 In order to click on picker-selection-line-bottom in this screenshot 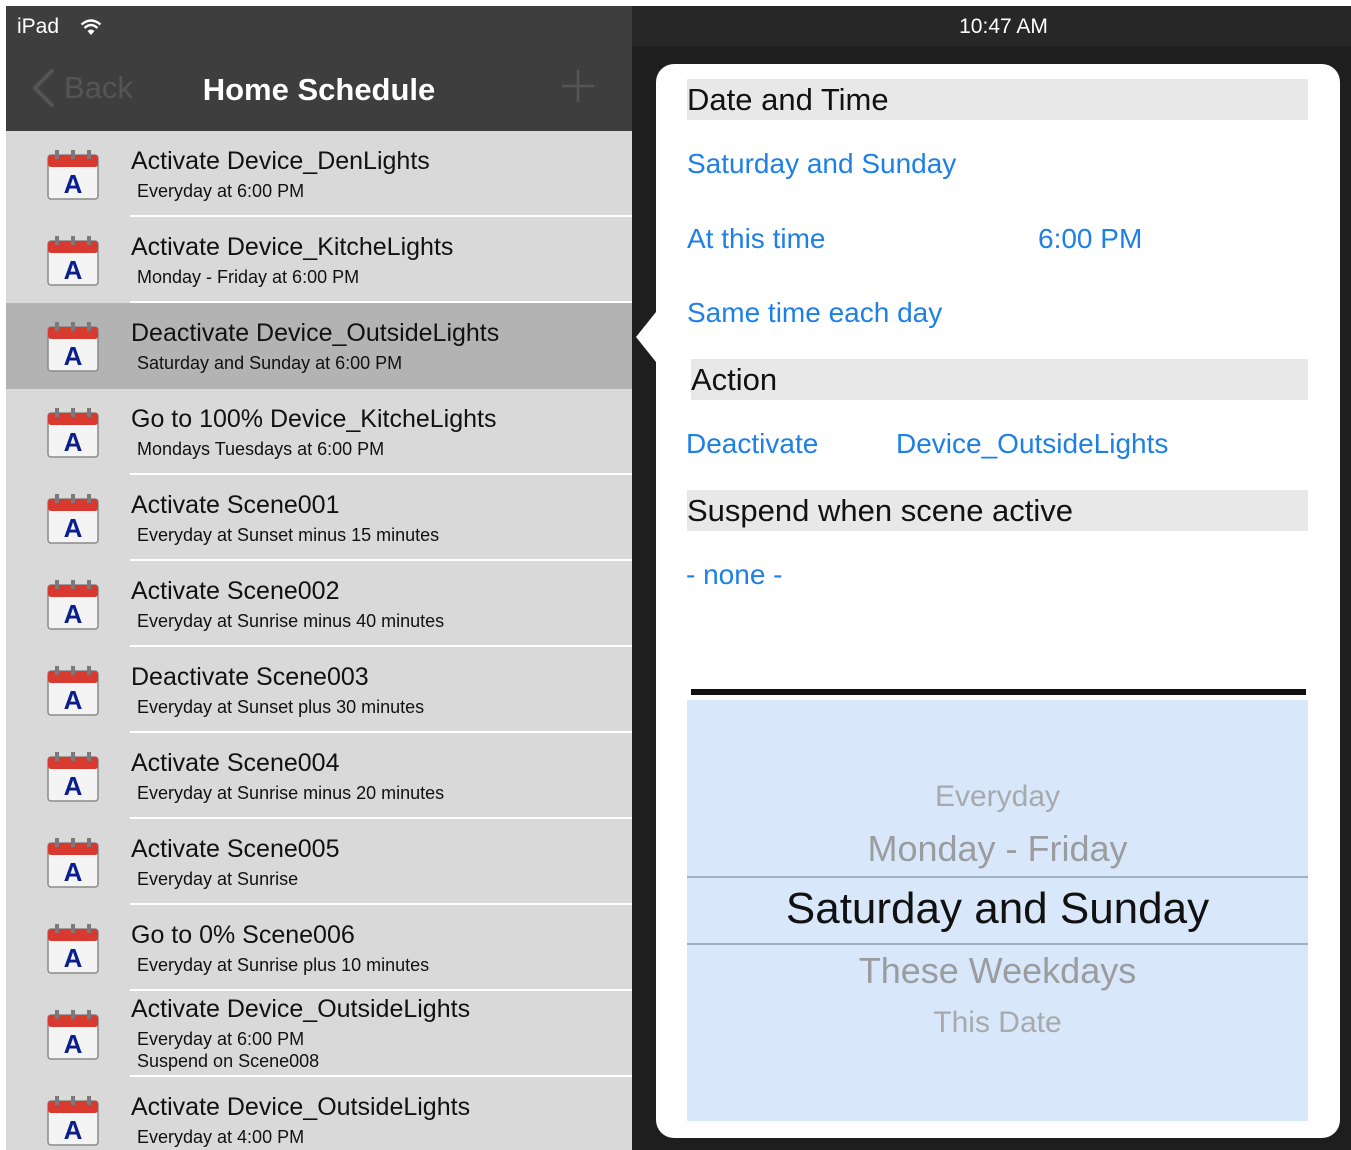, I will do `click(997, 944)`.